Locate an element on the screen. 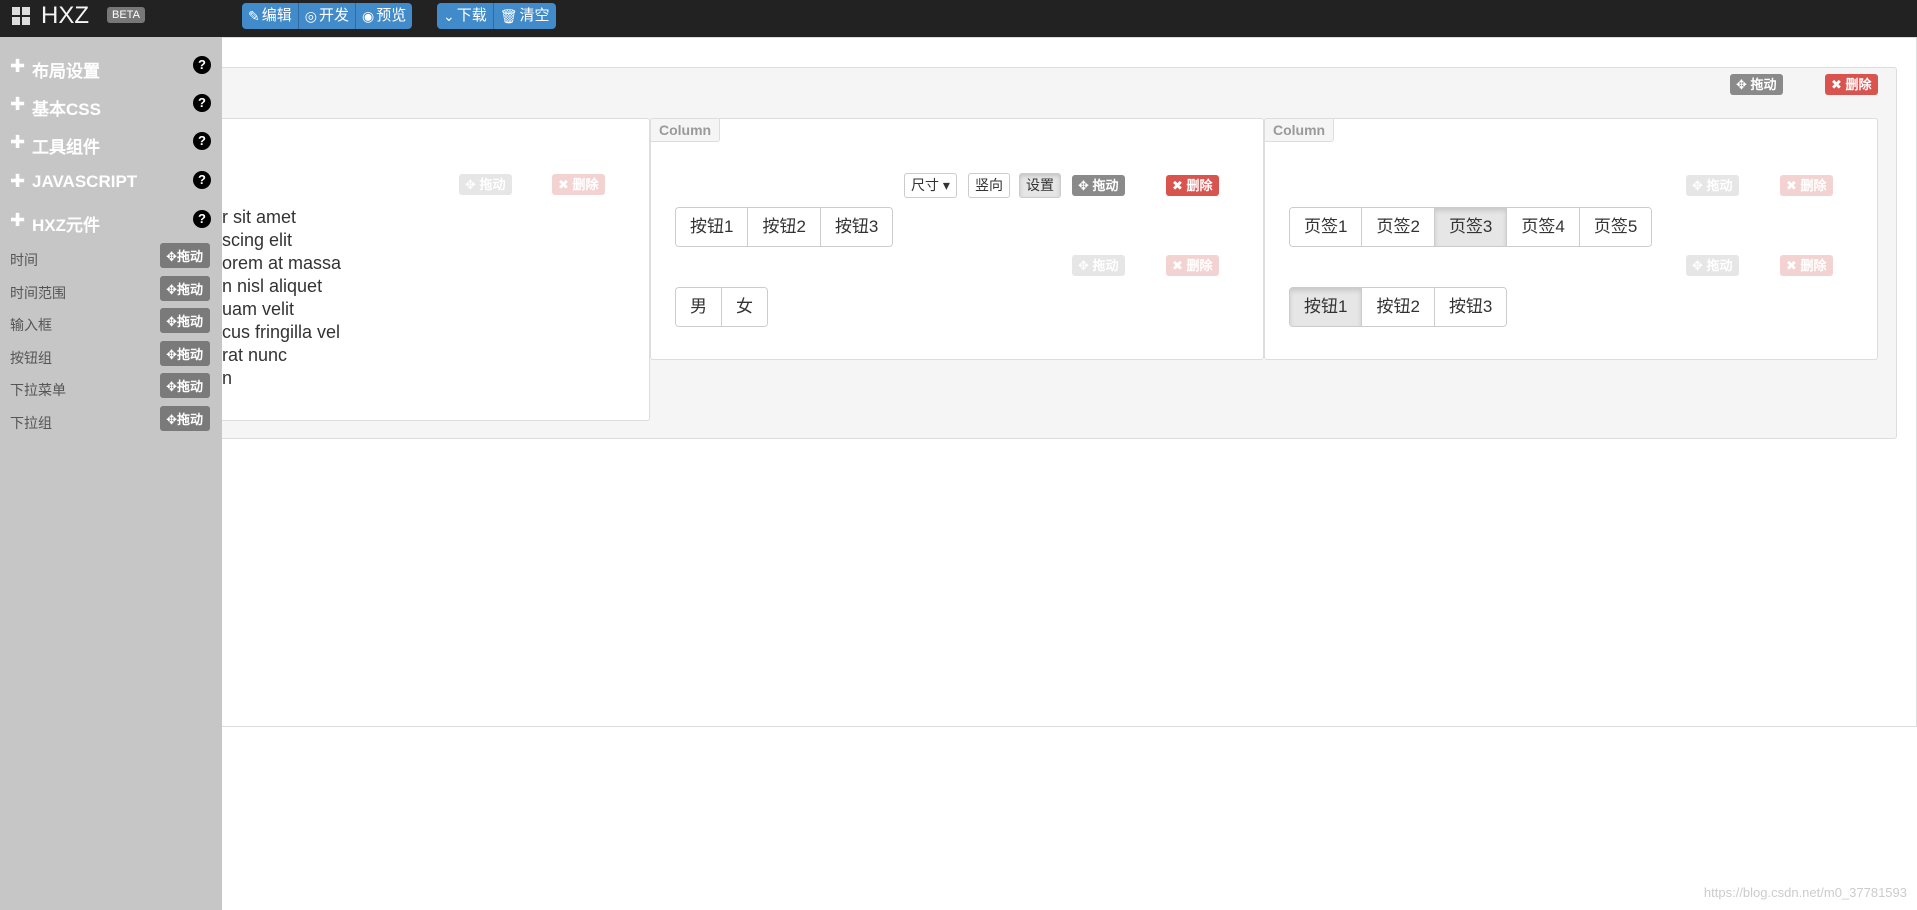 This screenshot has width=1917, height=910. tab-2: 页签2 is located at coordinates (1398, 227).